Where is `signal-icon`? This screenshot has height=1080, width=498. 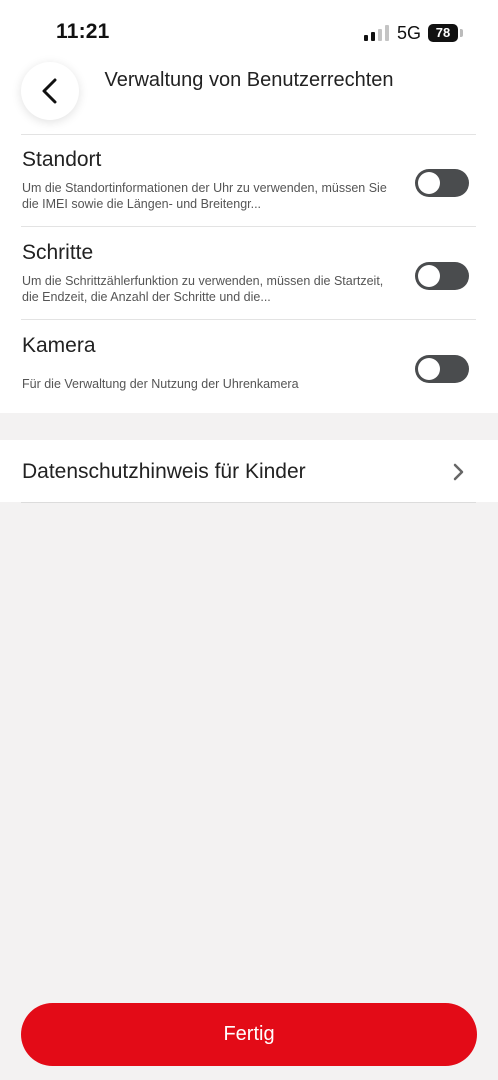
signal-icon is located at coordinates (376, 33).